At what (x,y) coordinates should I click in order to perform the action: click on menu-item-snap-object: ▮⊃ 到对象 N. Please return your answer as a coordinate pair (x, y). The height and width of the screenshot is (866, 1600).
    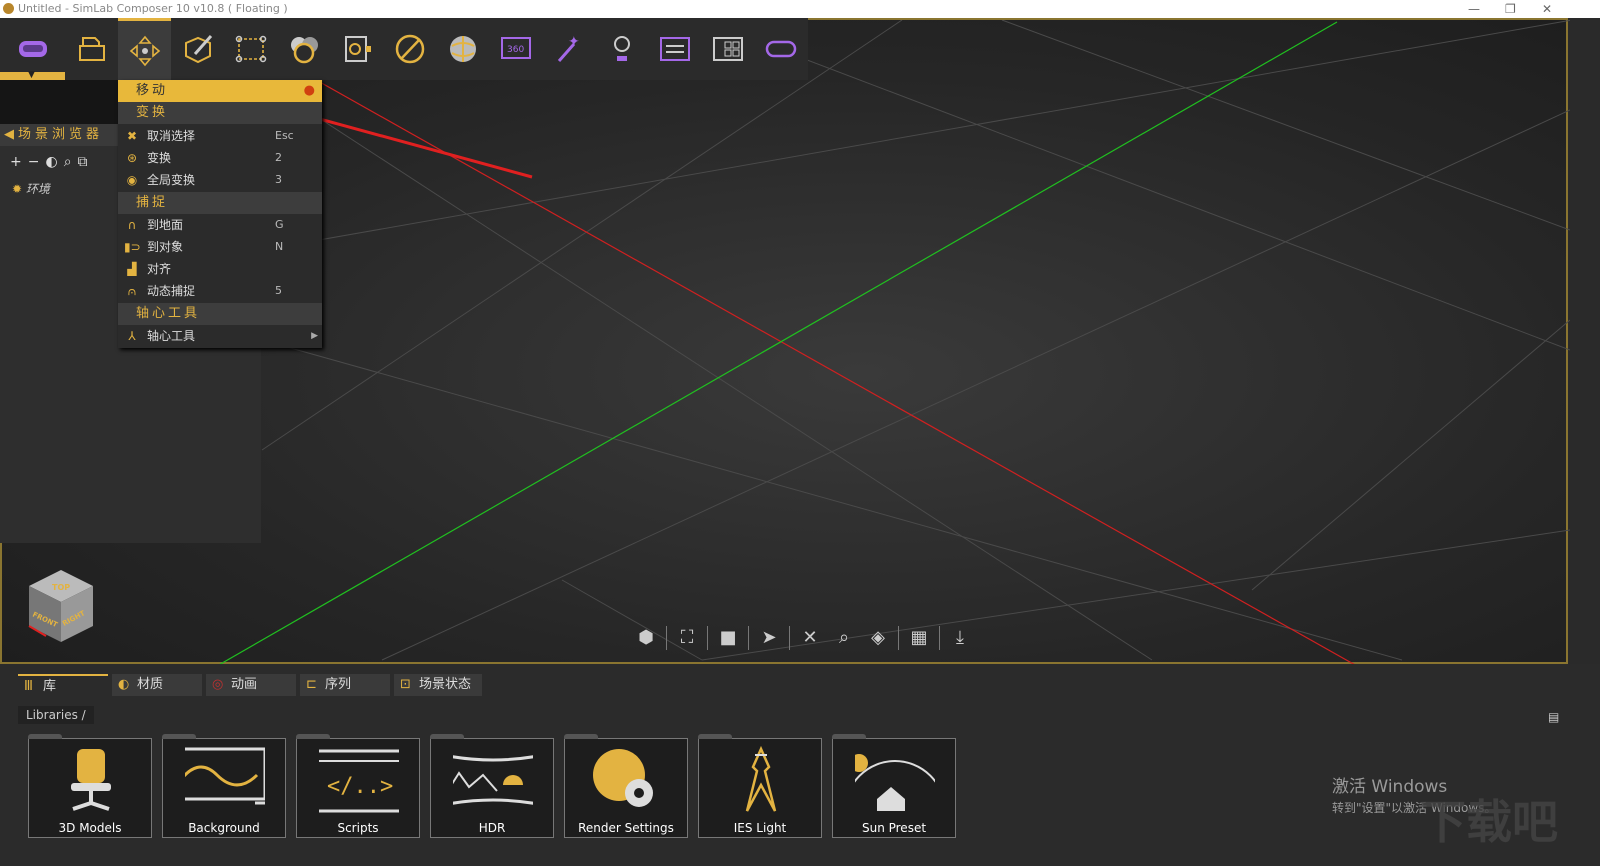
    Looking at the image, I should click on (220, 247).